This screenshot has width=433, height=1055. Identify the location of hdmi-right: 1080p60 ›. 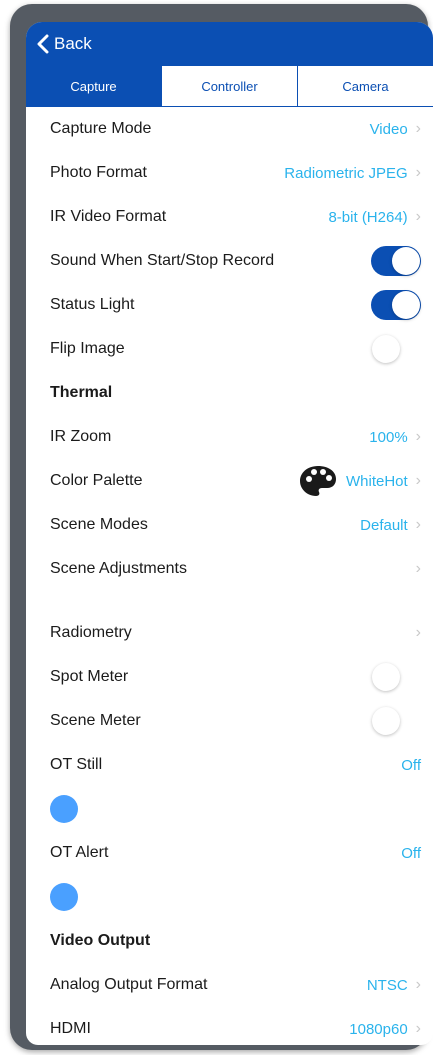
(385, 1029).